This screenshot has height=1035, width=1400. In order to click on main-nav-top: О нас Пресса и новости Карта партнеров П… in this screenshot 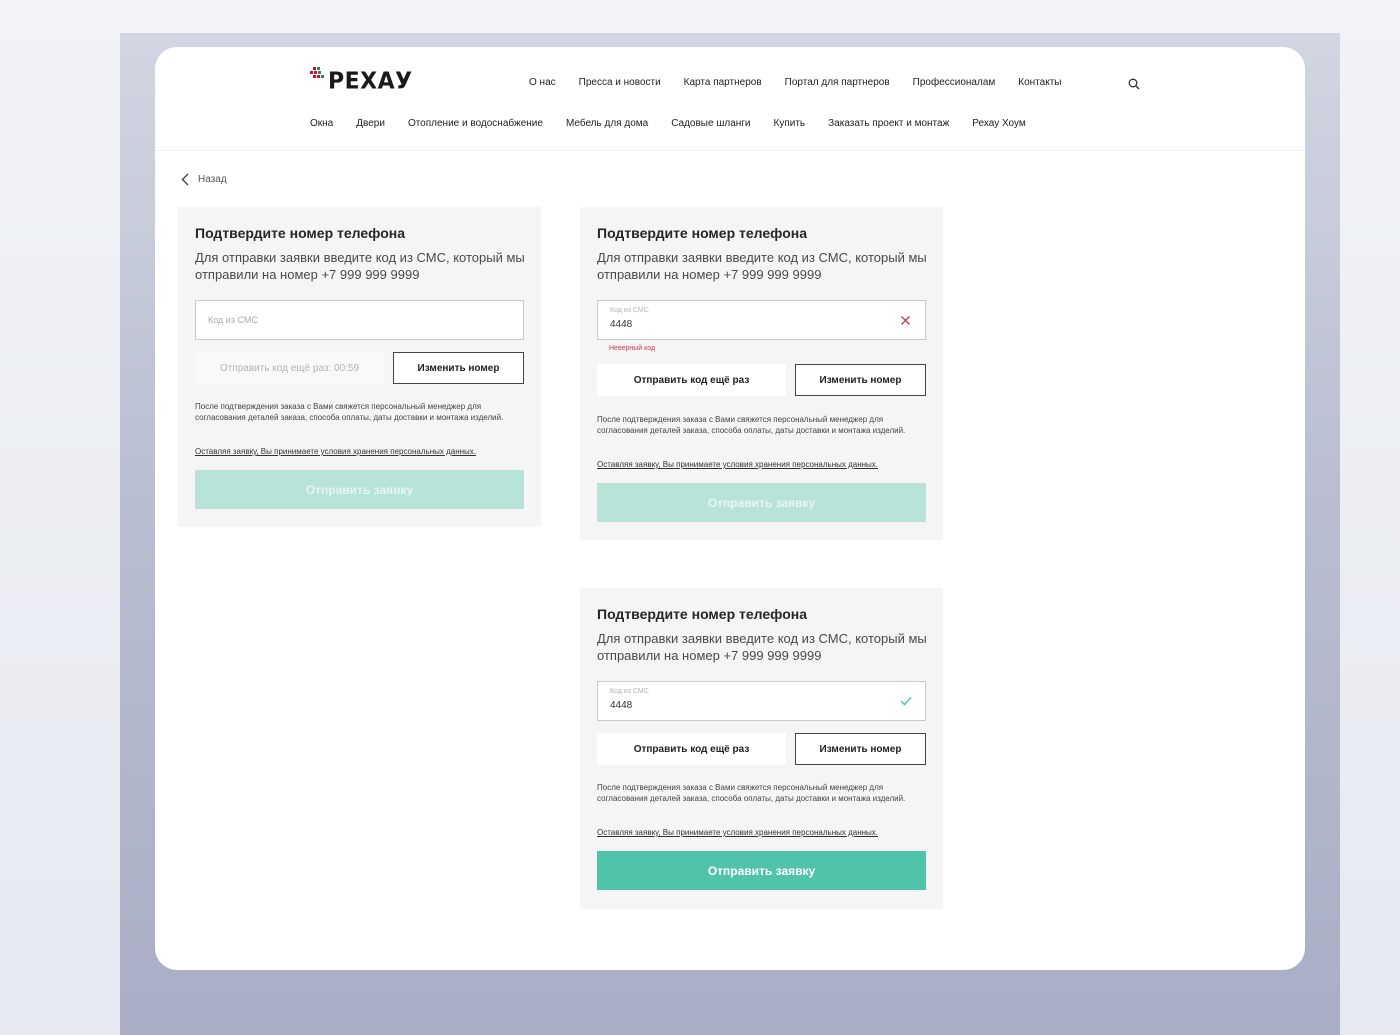, I will do `click(795, 82)`.